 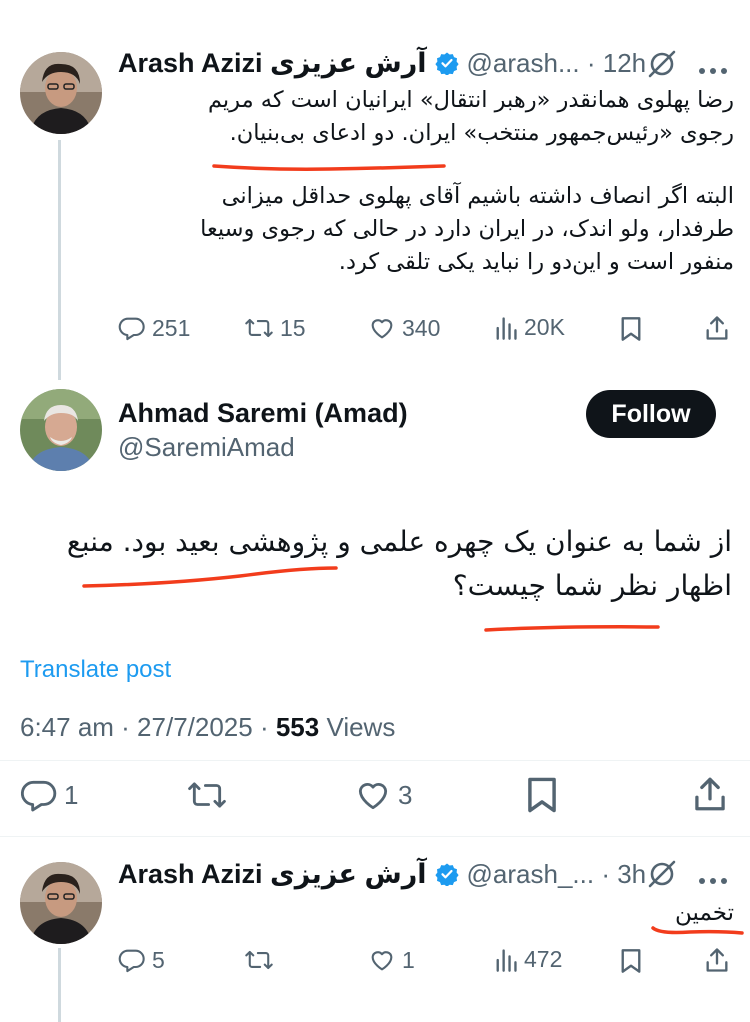 What do you see at coordinates (405, 794) in the screenshot?
I see `like-count: 3` at bounding box center [405, 794].